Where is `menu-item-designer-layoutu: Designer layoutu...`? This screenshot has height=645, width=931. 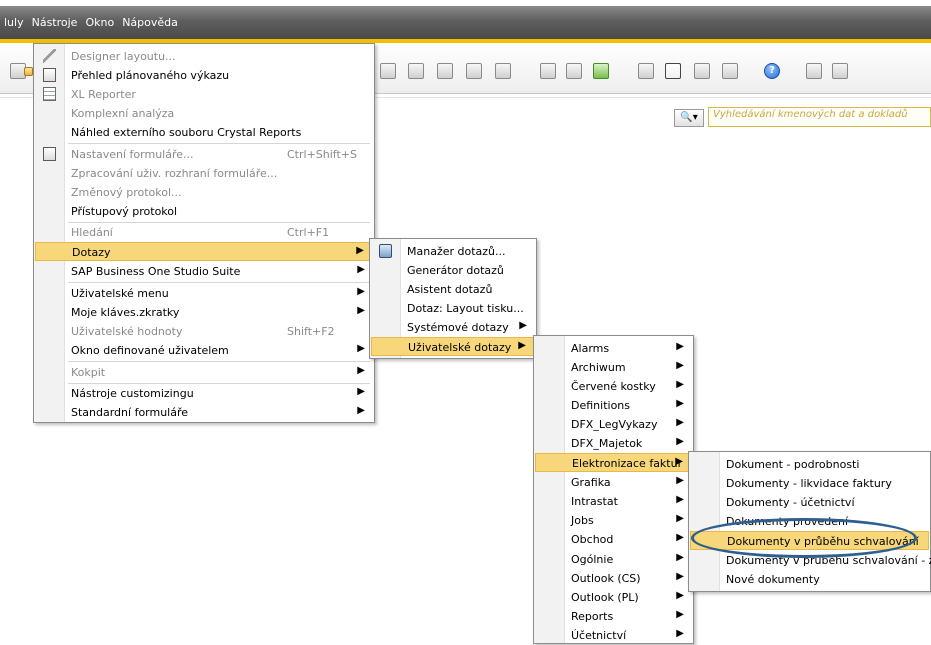
menu-item-designer-layoutu: Designer layoutu... is located at coordinates (204, 56).